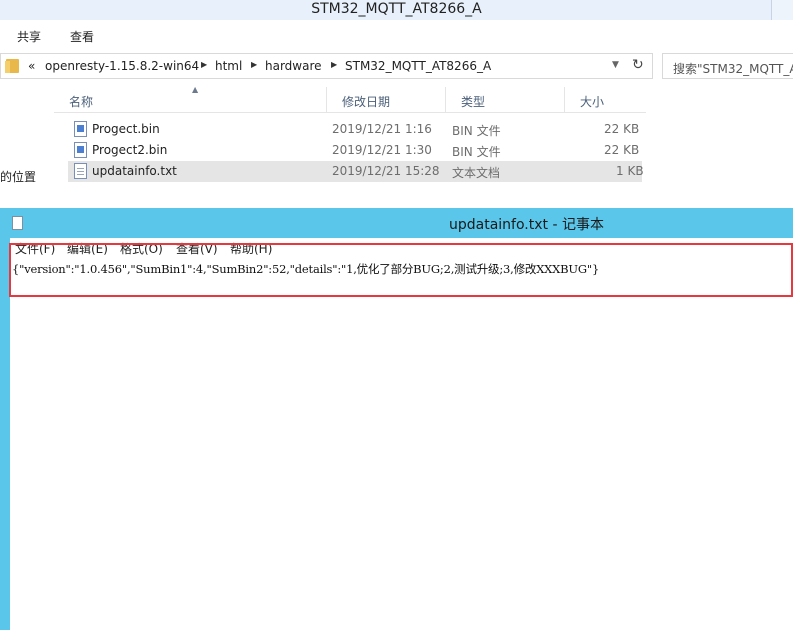 This screenshot has width=793, height=630. Describe the element at coordinates (130, 150) in the screenshot. I see `file-name: Progect2.bin` at that location.